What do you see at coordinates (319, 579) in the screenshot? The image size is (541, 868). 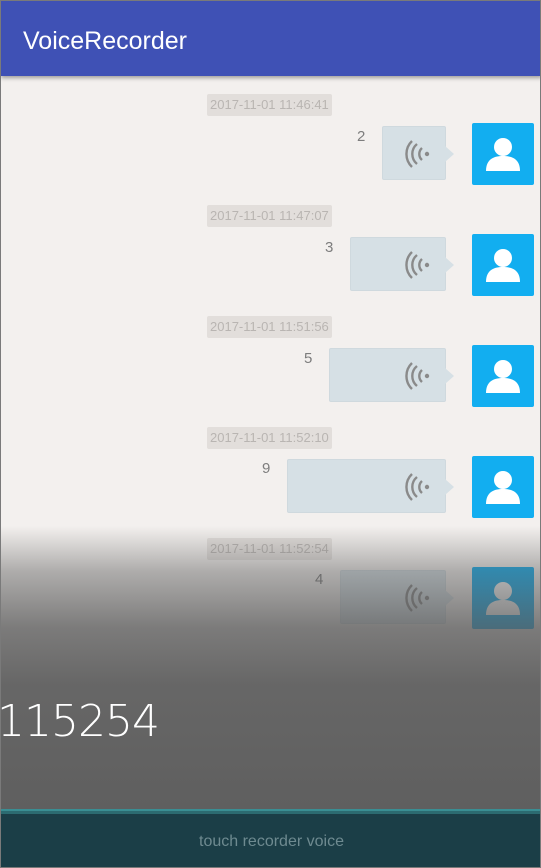 I see `message-duration: 4` at bounding box center [319, 579].